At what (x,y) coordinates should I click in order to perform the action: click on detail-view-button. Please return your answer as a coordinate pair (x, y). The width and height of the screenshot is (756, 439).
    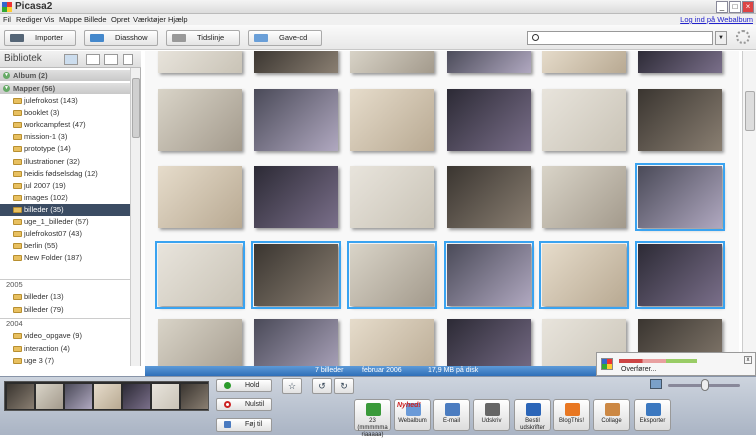
    Looking at the image, I should click on (111, 59).